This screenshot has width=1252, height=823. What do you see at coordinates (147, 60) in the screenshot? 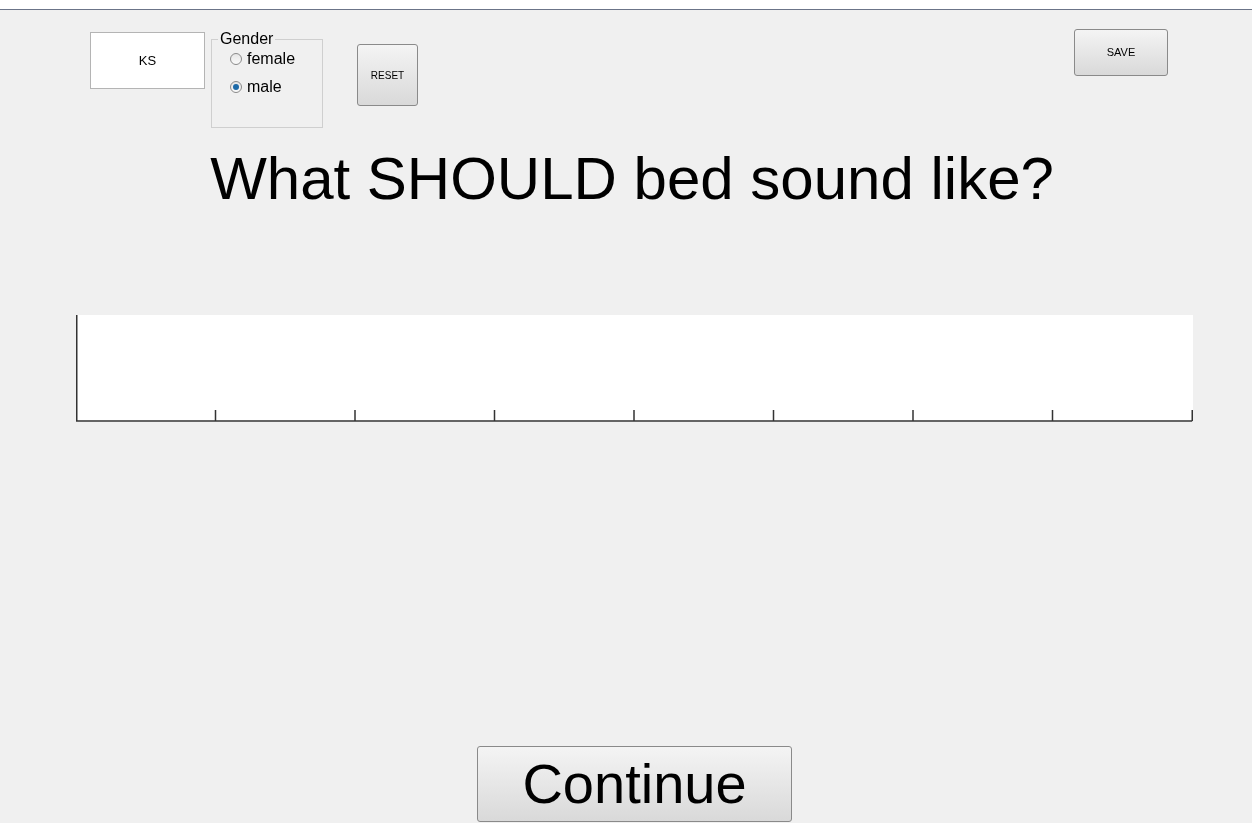
I see `initials-field: KS` at bounding box center [147, 60].